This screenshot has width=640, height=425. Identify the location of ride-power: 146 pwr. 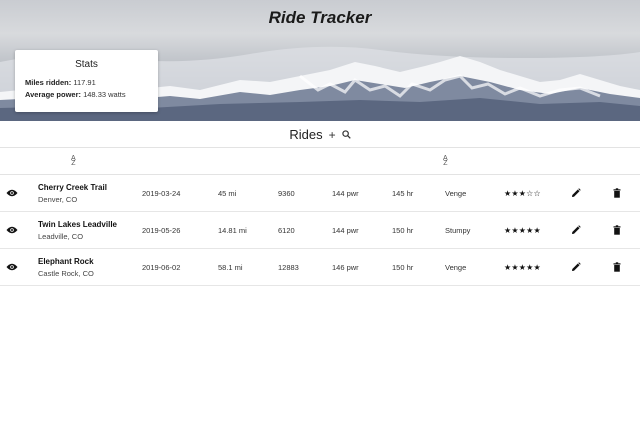
(345, 267).